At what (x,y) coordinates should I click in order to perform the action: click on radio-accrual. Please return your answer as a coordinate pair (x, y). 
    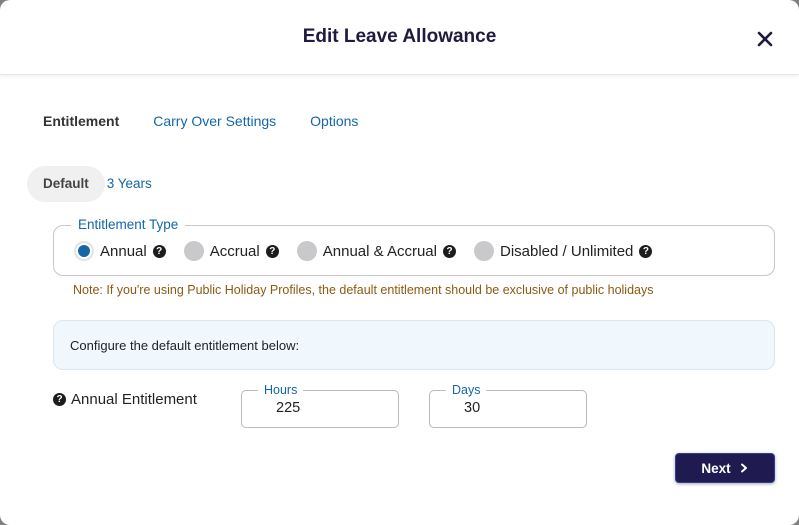
    Looking at the image, I should click on (193, 251).